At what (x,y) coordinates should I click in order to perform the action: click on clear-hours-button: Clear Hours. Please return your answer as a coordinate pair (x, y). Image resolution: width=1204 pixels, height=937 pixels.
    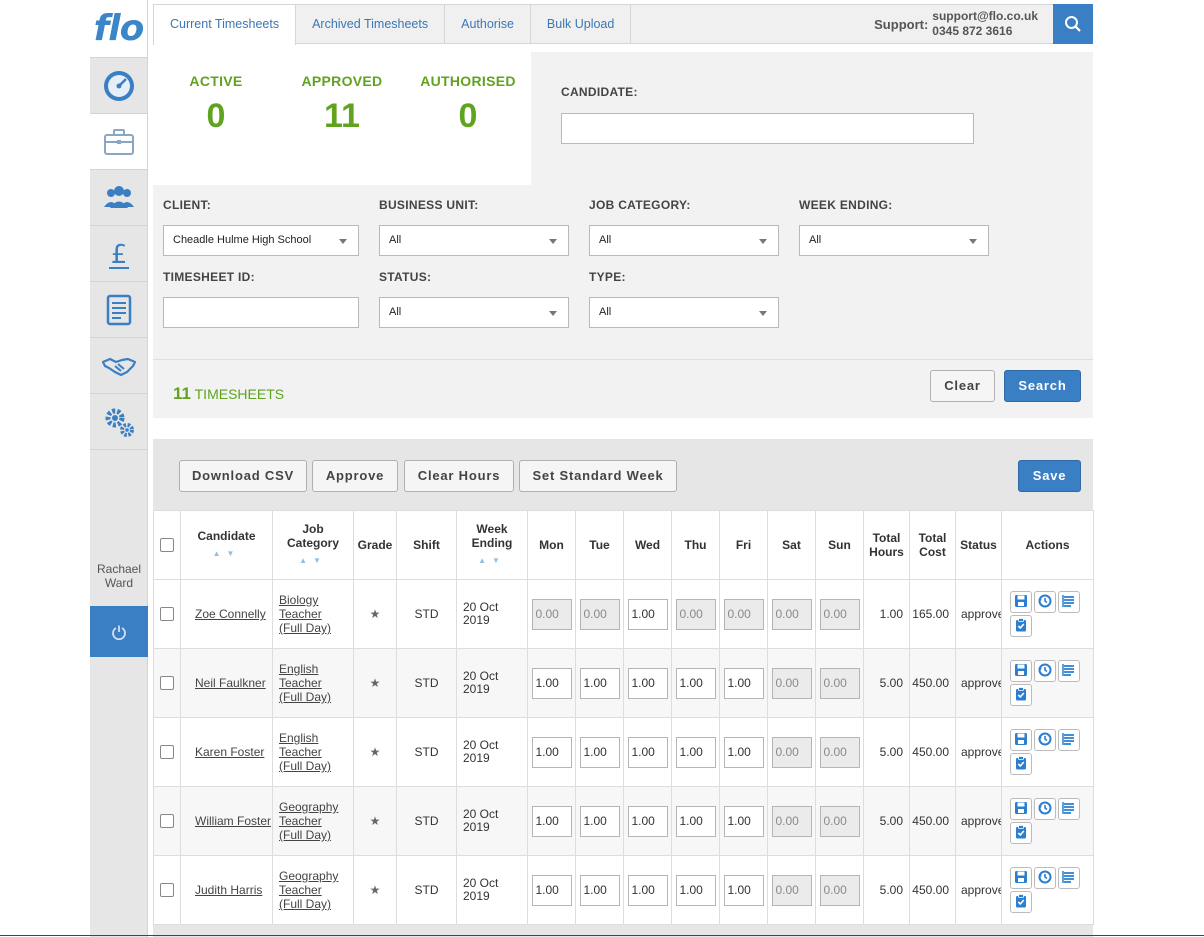
    Looking at the image, I should click on (459, 476).